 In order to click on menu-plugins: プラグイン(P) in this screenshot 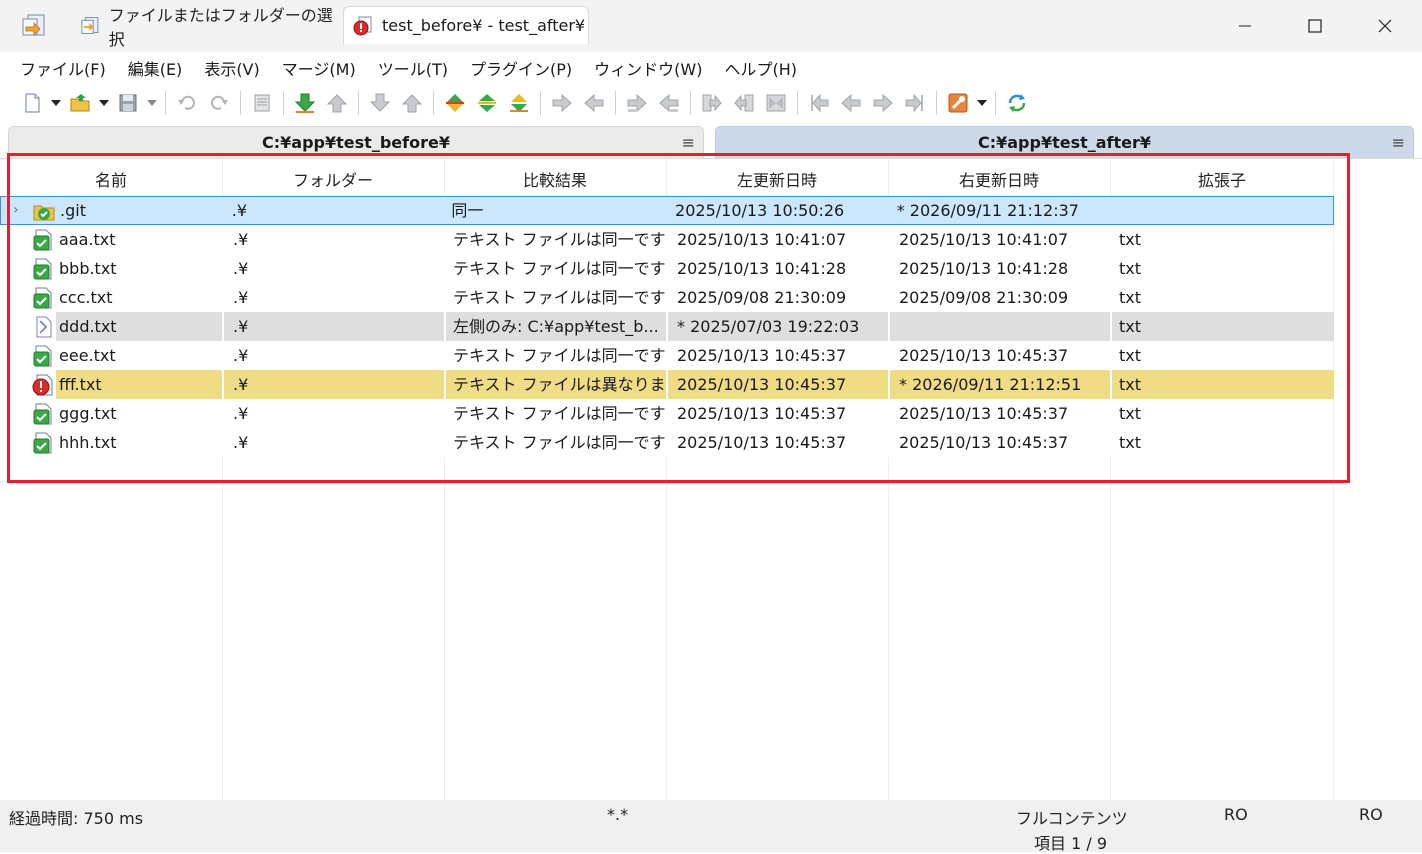, I will do `click(521, 68)`.